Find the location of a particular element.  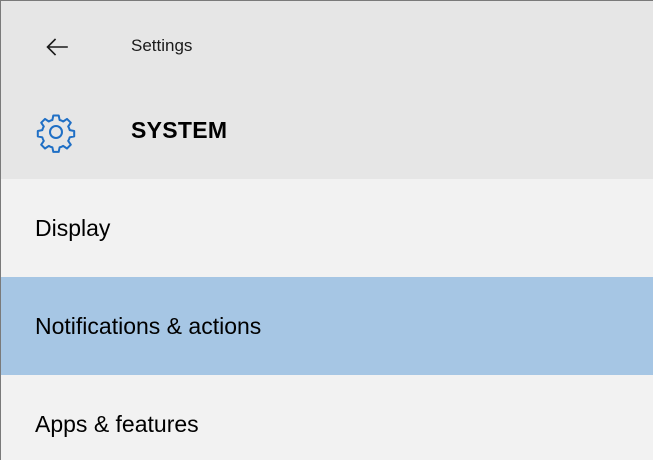

back-button is located at coordinates (57, 47).